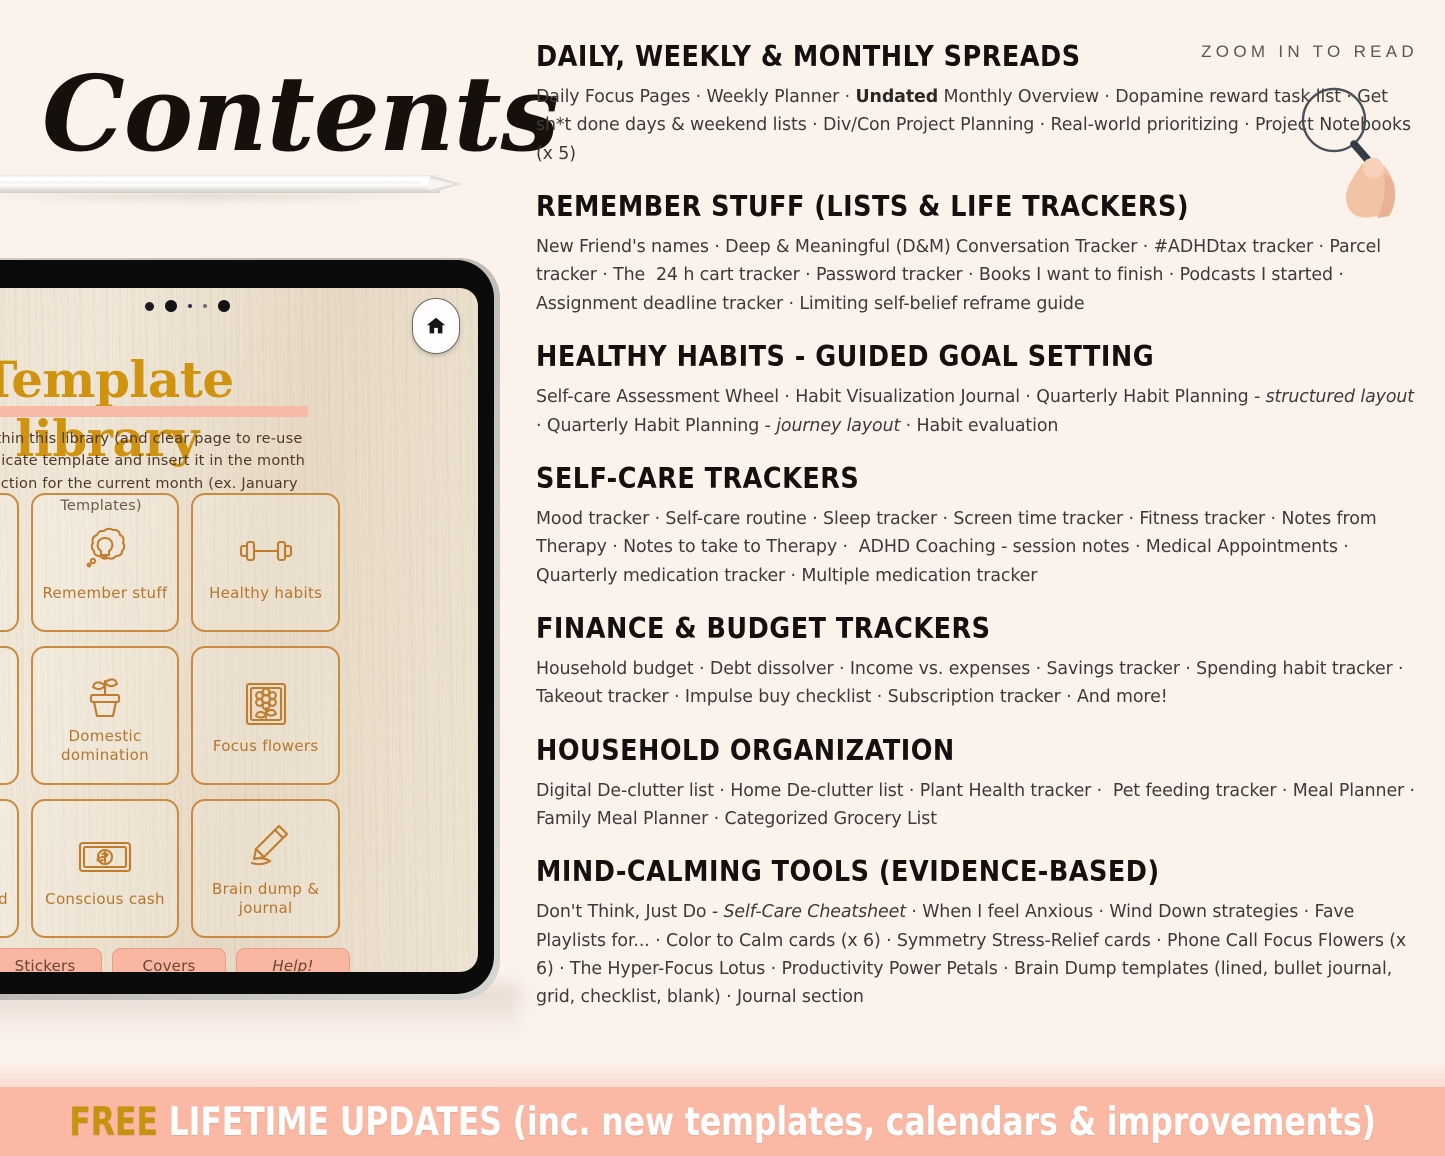  Describe the element at coordinates (845, 357) in the screenshot. I see `section-heading: HEALTHY HABITS - GUIDED GOAL SETTING` at that location.